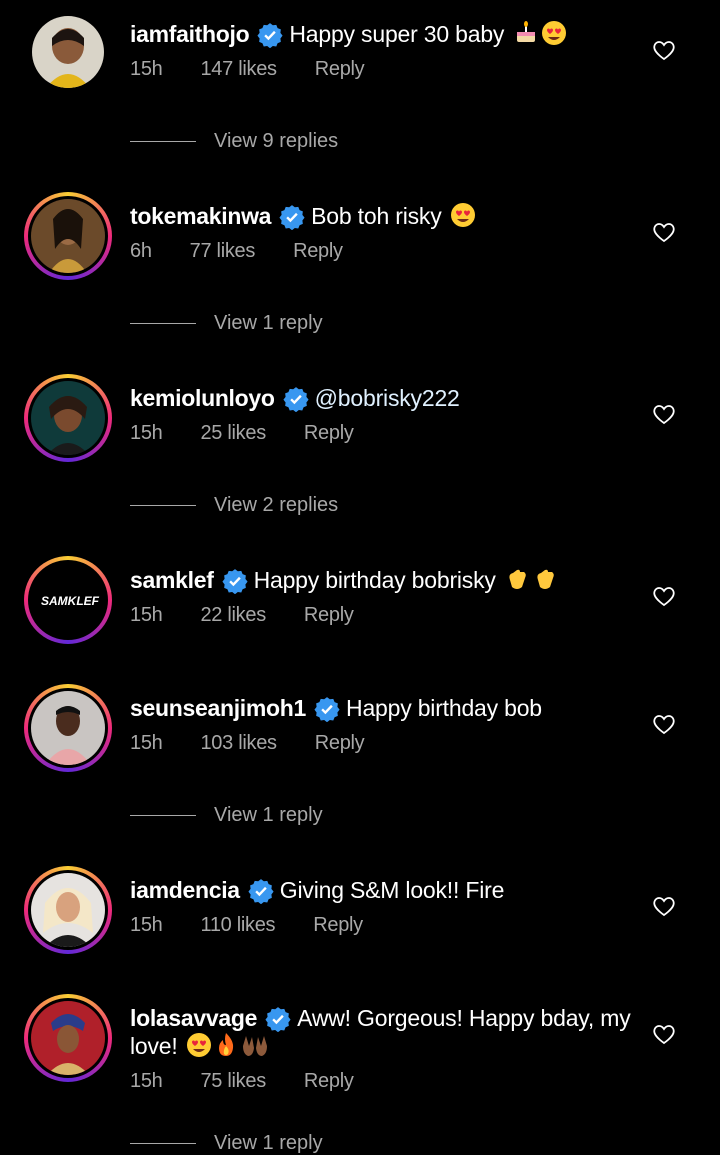 The height and width of the screenshot is (1155, 720). What do you see at coordinates (387, 398) in the screenshot?
I see `mention-link: @bobrisky222` at bounding box center [387, 398].